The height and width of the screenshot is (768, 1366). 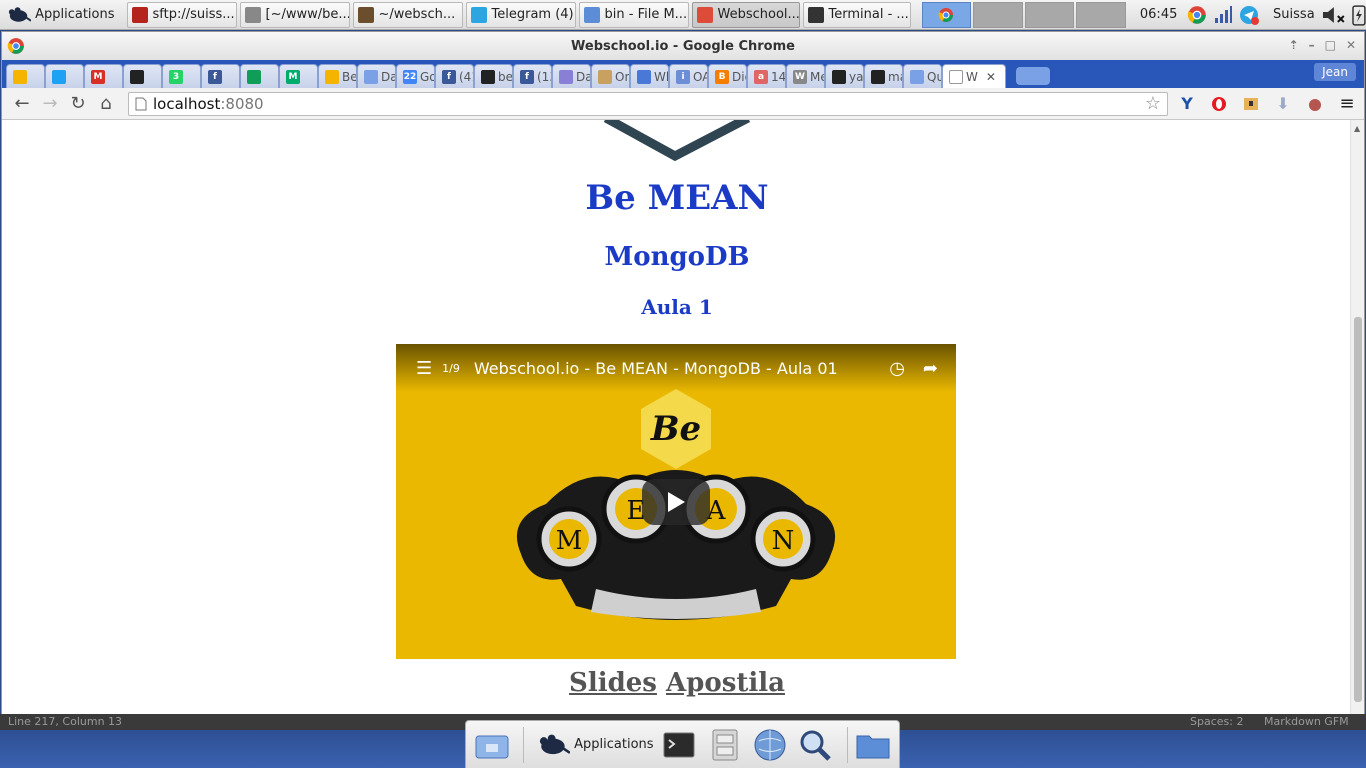 What do you see at coordinates (814, 745) in the screenshot?
I see `search-icon` at bounding box center [814, 745].